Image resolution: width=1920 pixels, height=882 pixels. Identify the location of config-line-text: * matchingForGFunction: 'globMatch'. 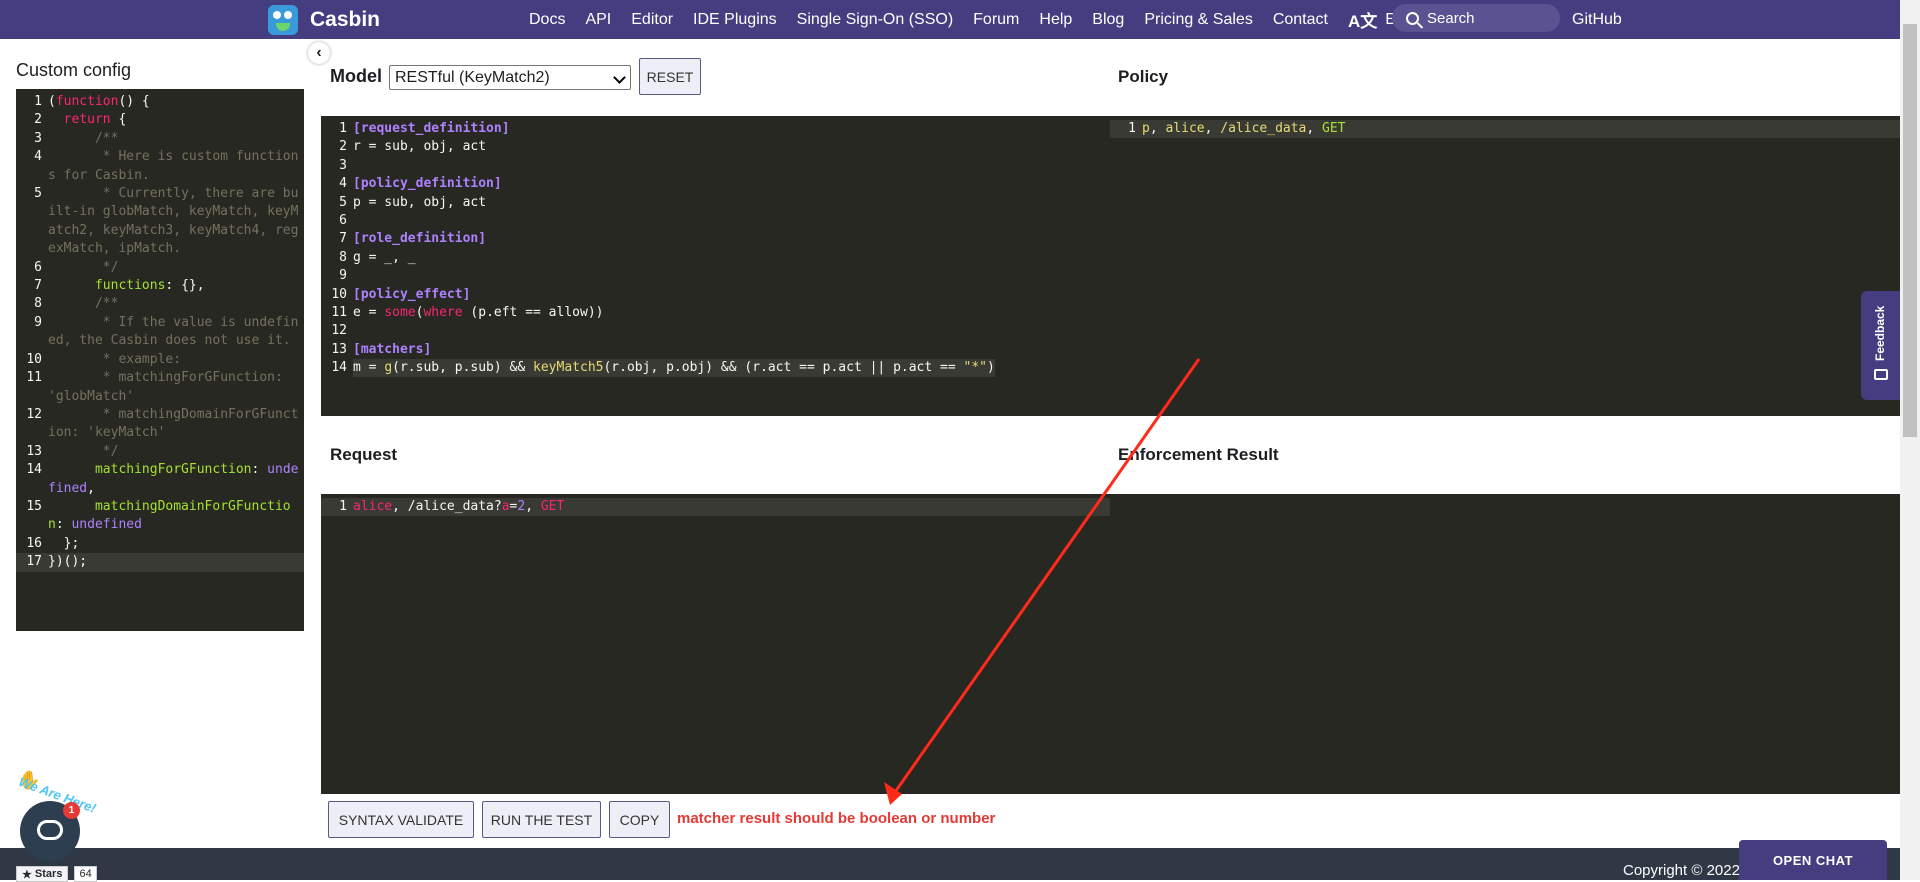
(169, 387).